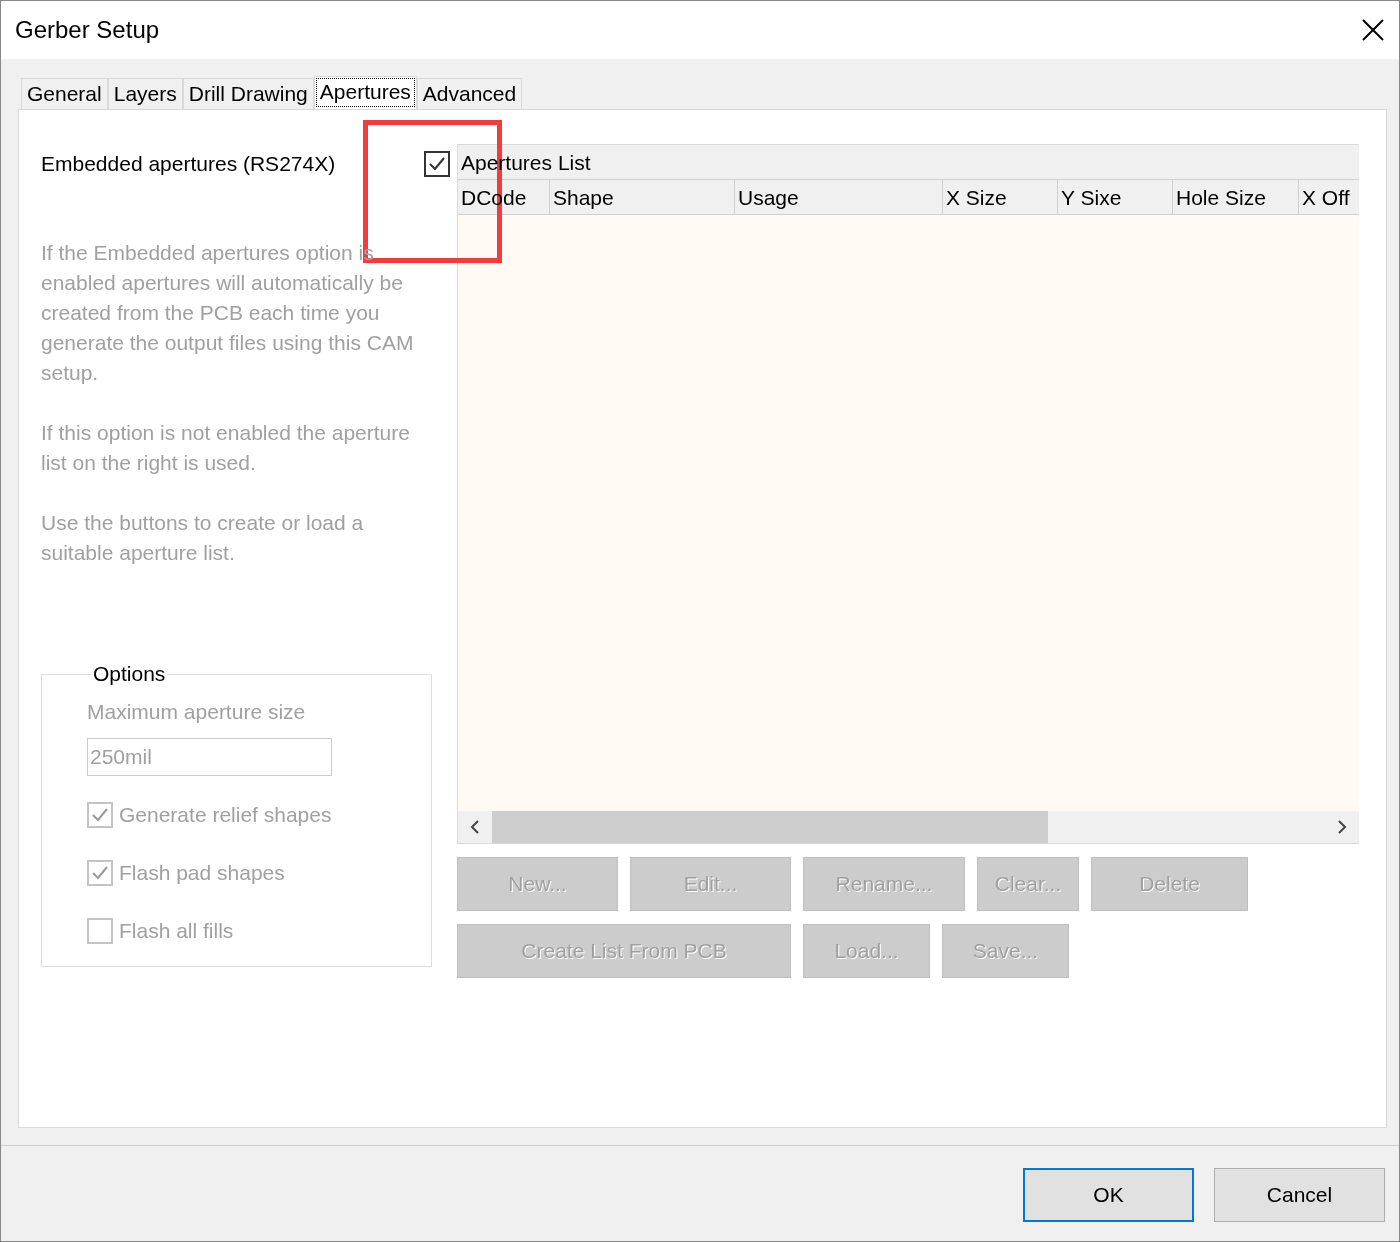 The width and height of the screenshot is (1400, 1242). Describe the element at coordinates (1115, 197) in the screenshot. I see `column-header: Y Sixe` at that location.